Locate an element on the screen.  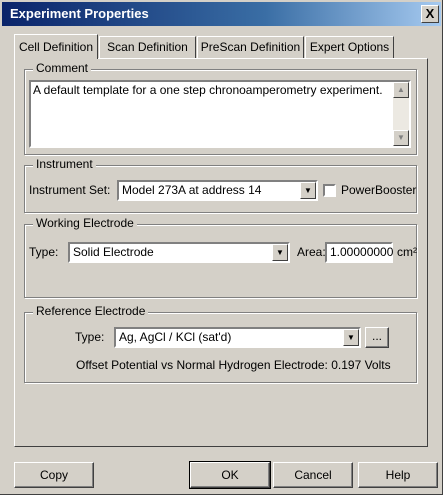
ok-button: OK is located at coordinates (230, 475).